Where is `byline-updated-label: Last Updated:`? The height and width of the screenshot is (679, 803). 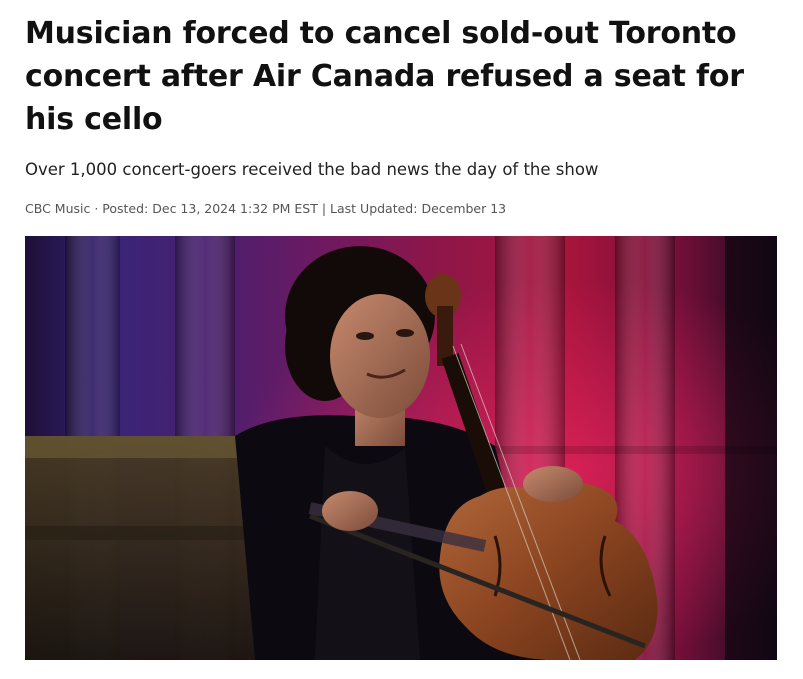 byline-updated-label: Last Updated: is located at coordinates (376, 208).